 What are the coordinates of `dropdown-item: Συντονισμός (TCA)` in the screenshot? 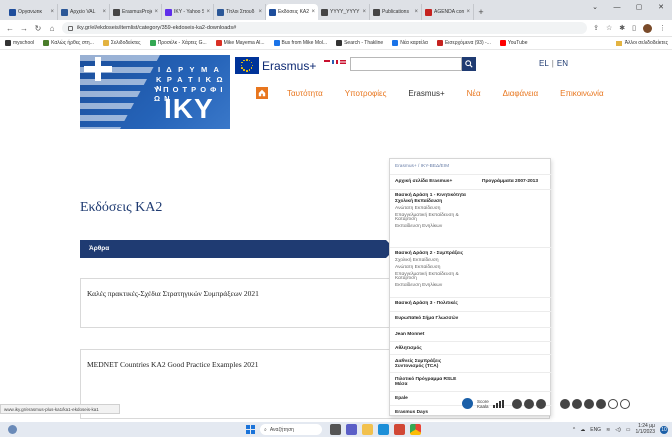 It's located at (416, 366).